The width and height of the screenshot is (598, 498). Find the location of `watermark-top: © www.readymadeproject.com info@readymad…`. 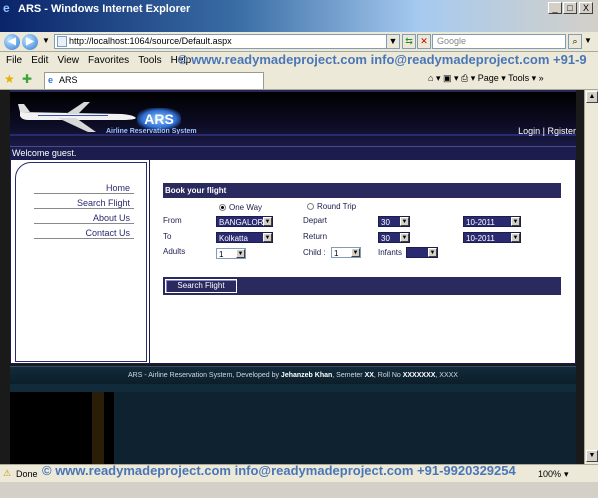

watermark-top: © www.readymadeproject.com info@readymad… is located at coordinates (382, 59).